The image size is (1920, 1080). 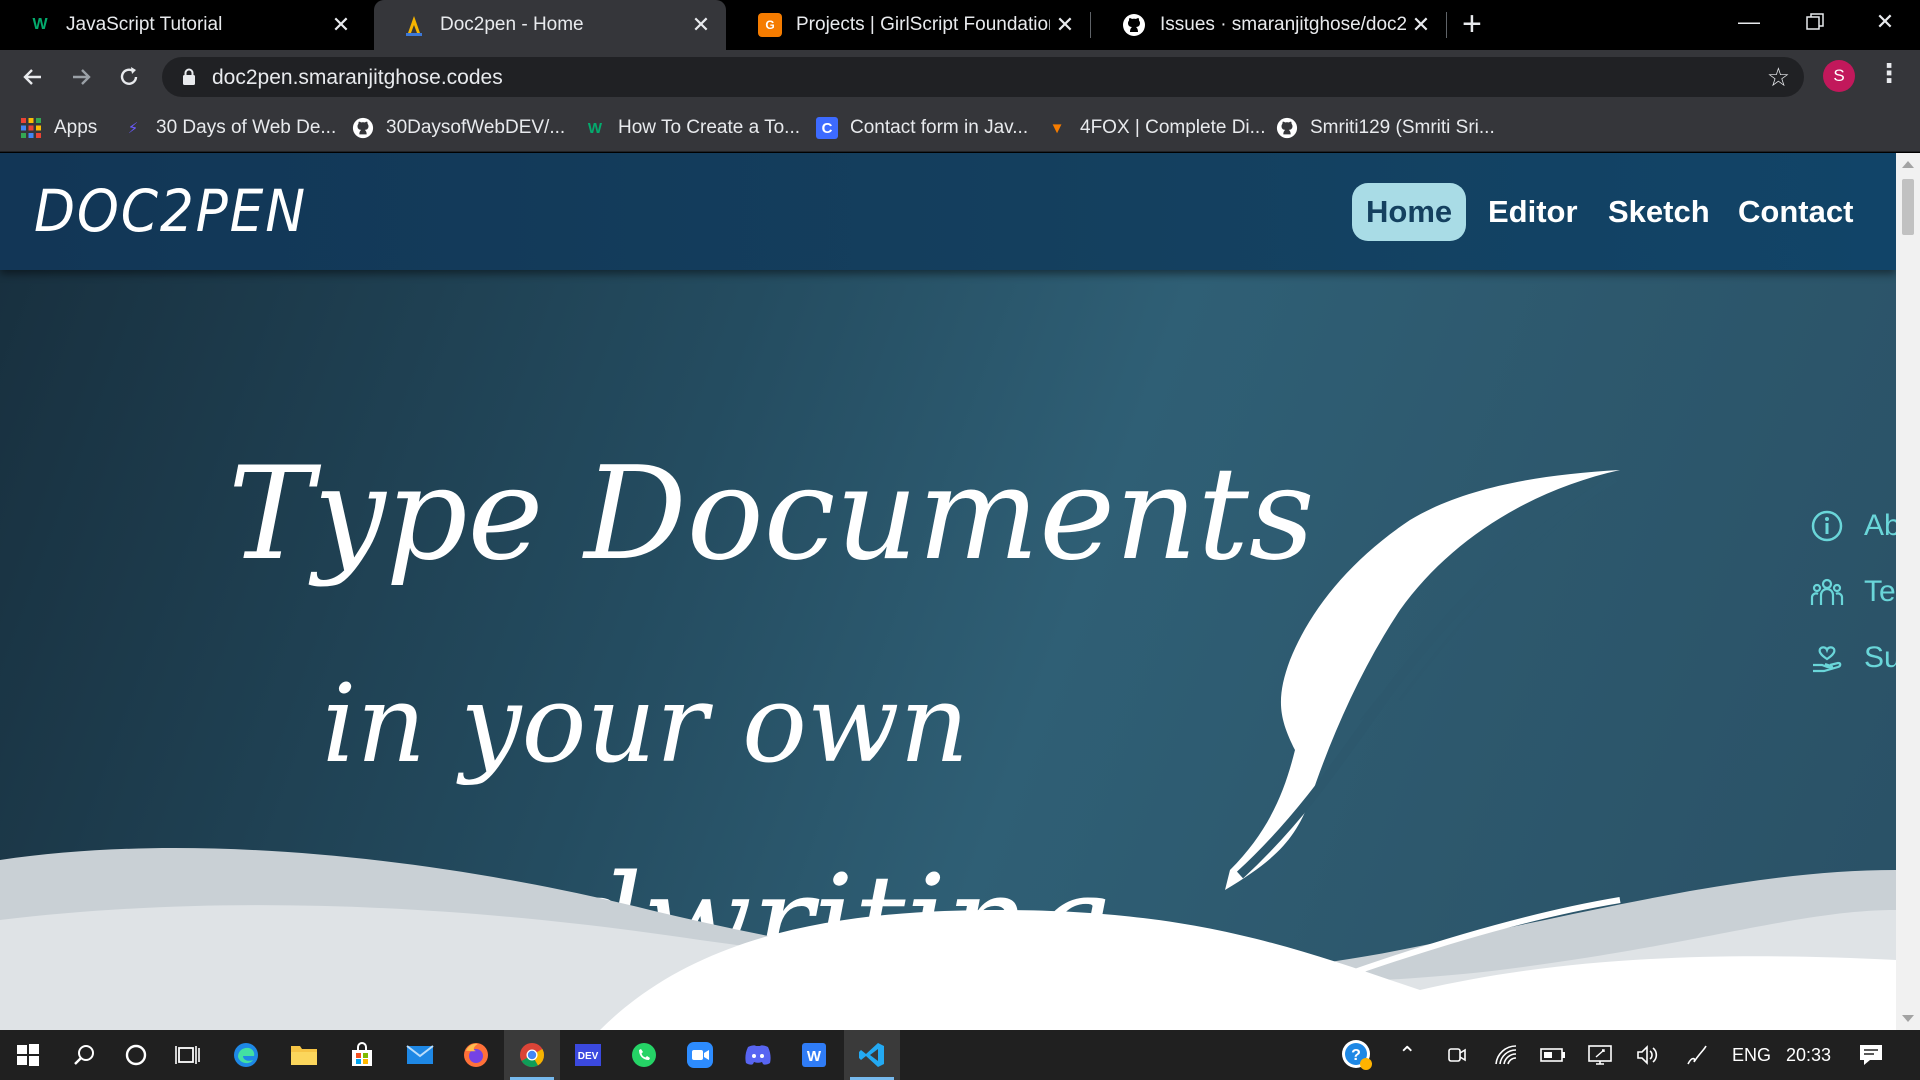 What do you see at coordinates (31, 128) in the screenshot?
I see `apps-grid-icon` at bounding box center [31, 128].